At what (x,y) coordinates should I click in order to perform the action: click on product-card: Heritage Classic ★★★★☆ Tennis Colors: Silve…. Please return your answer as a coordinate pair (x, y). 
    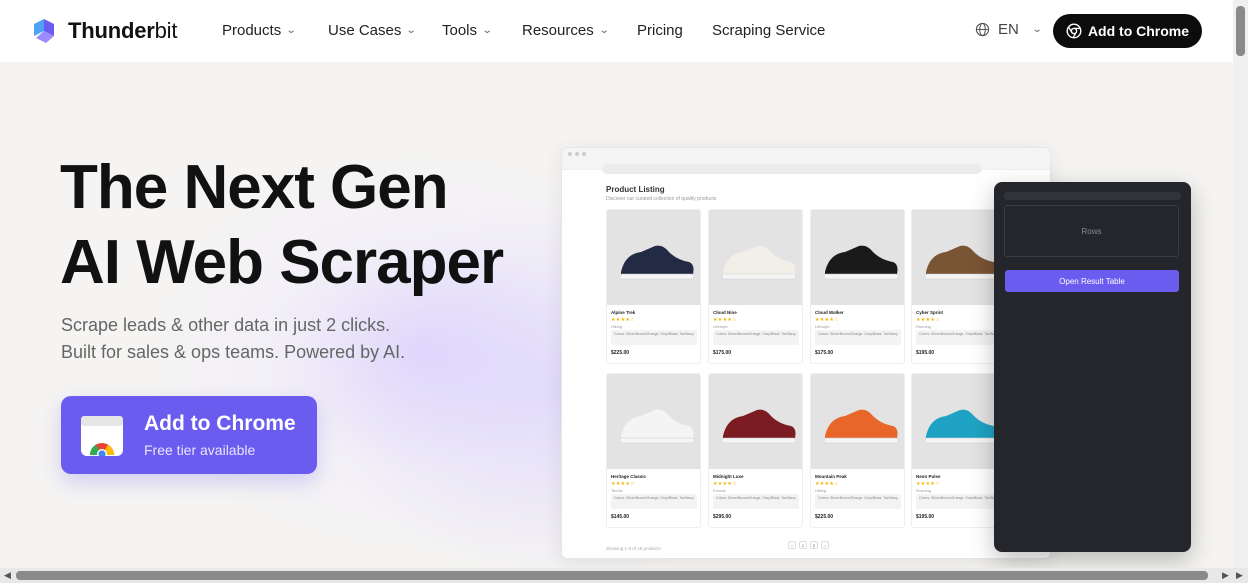
    Looking at the image, I should click on (653, 450).